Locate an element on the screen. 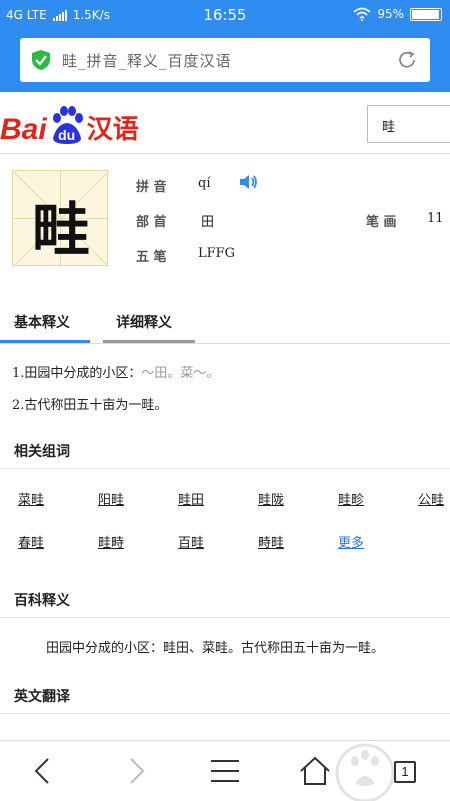 The width and height of the screenshot is (450, 801). character-card: 畦 is located at coordinates (60, 218).